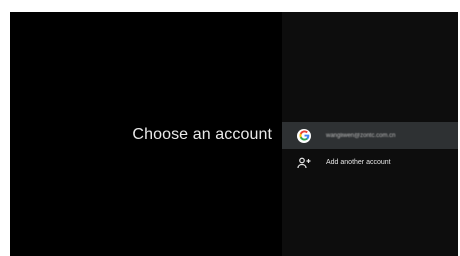 Image resolution: width=460 pixels, height=256 pixels. Describe the element at coordinates (202, 134) in the screenshot. I see `page-title: Choose an account` at that location.